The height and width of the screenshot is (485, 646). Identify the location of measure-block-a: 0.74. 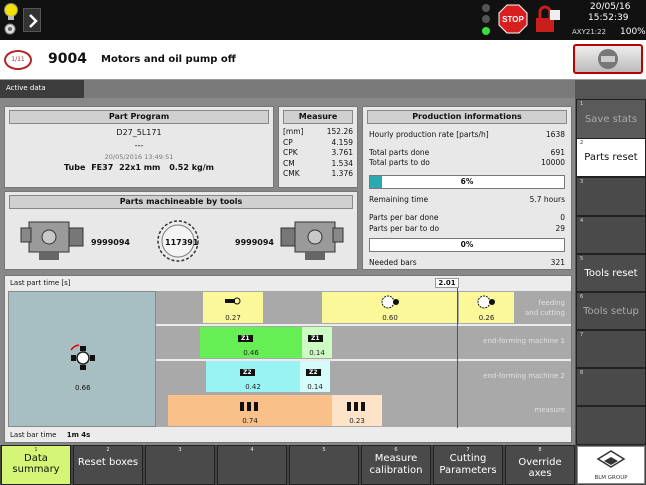
(250, 410).